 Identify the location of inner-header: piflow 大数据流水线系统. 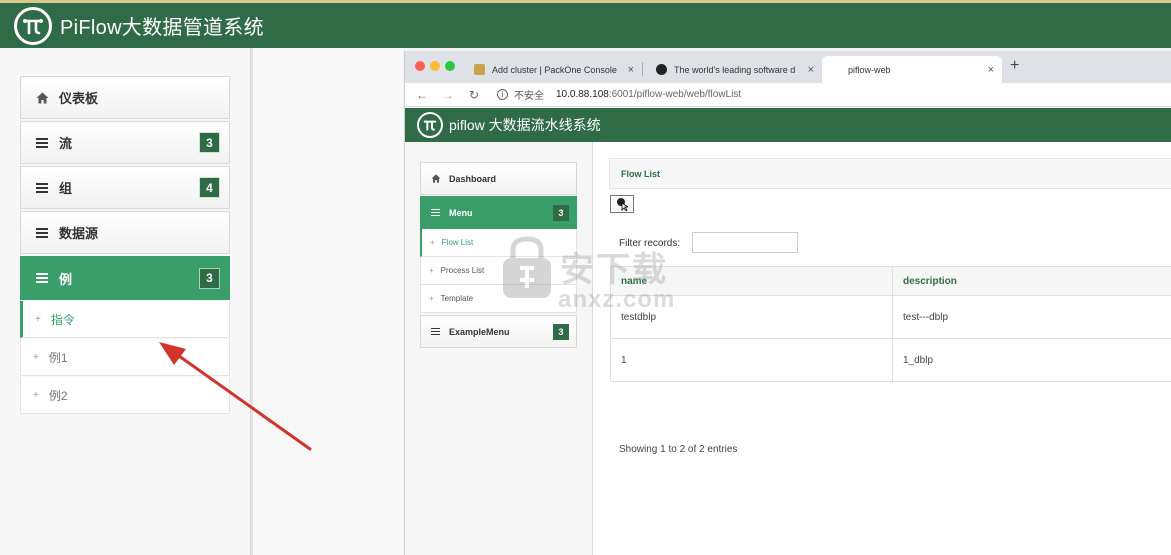
(788, 125).